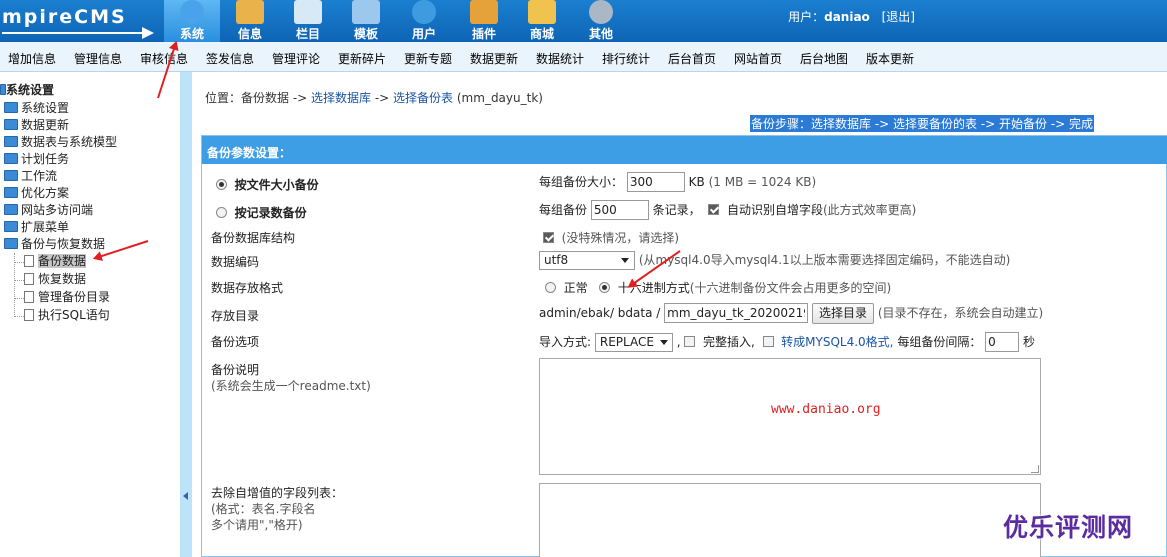 The width and height of the screenshot is (1167, 557). What do you see at coordinates (263, 509) in the screenshot?
I see `remove-inc-note1: (格式：表名.字段名` at bounding box center [263, 509].